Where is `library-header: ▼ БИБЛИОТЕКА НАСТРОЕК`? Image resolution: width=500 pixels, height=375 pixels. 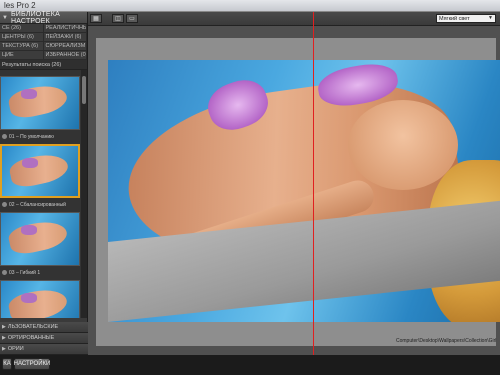
library-header: ▼ БИБЛИОТЕКА НАСТРОЕК is located at coordinates (43, 17).